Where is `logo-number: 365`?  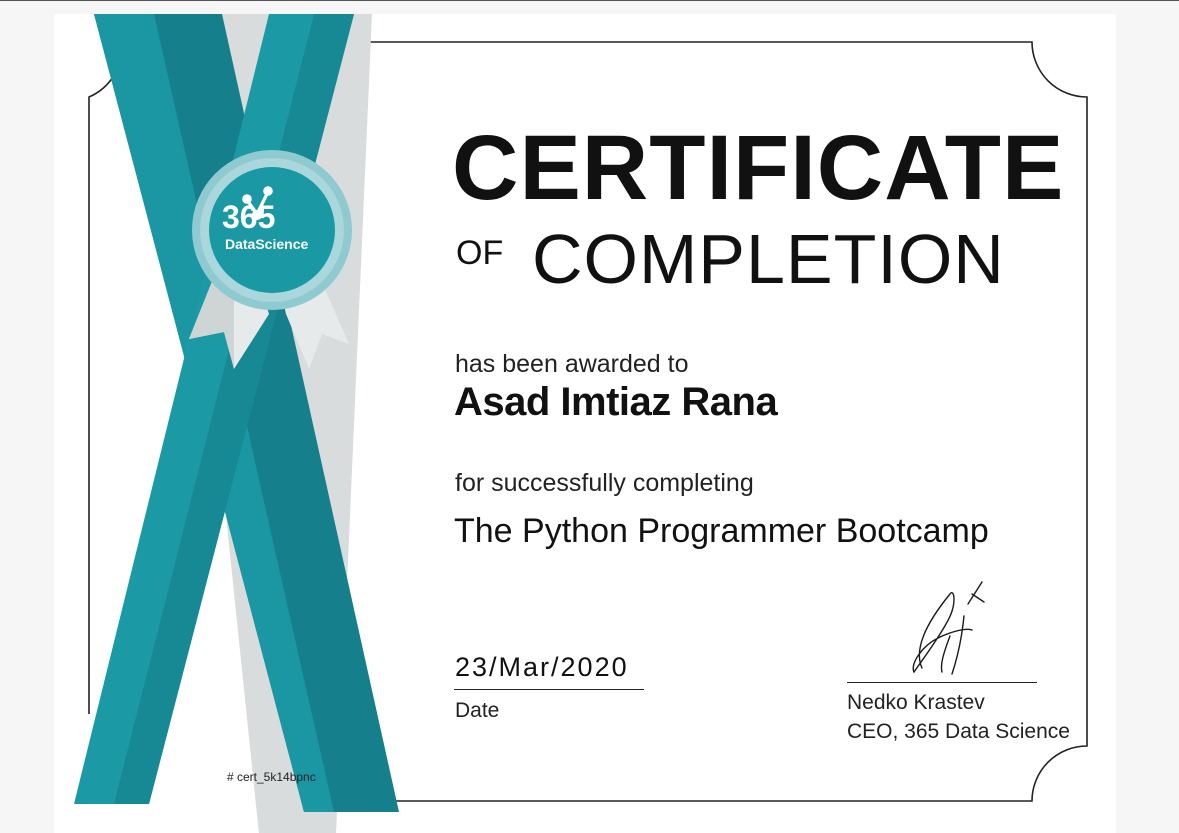
logo-number: 365 is located at coordinates (249, 217).